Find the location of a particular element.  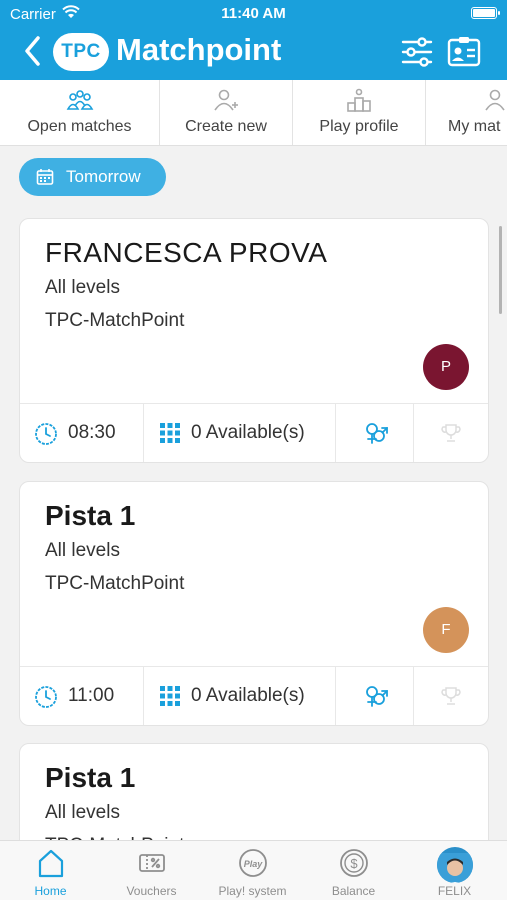

nav-bar: TPC Matchpoint is located at coordinates (253, 53).